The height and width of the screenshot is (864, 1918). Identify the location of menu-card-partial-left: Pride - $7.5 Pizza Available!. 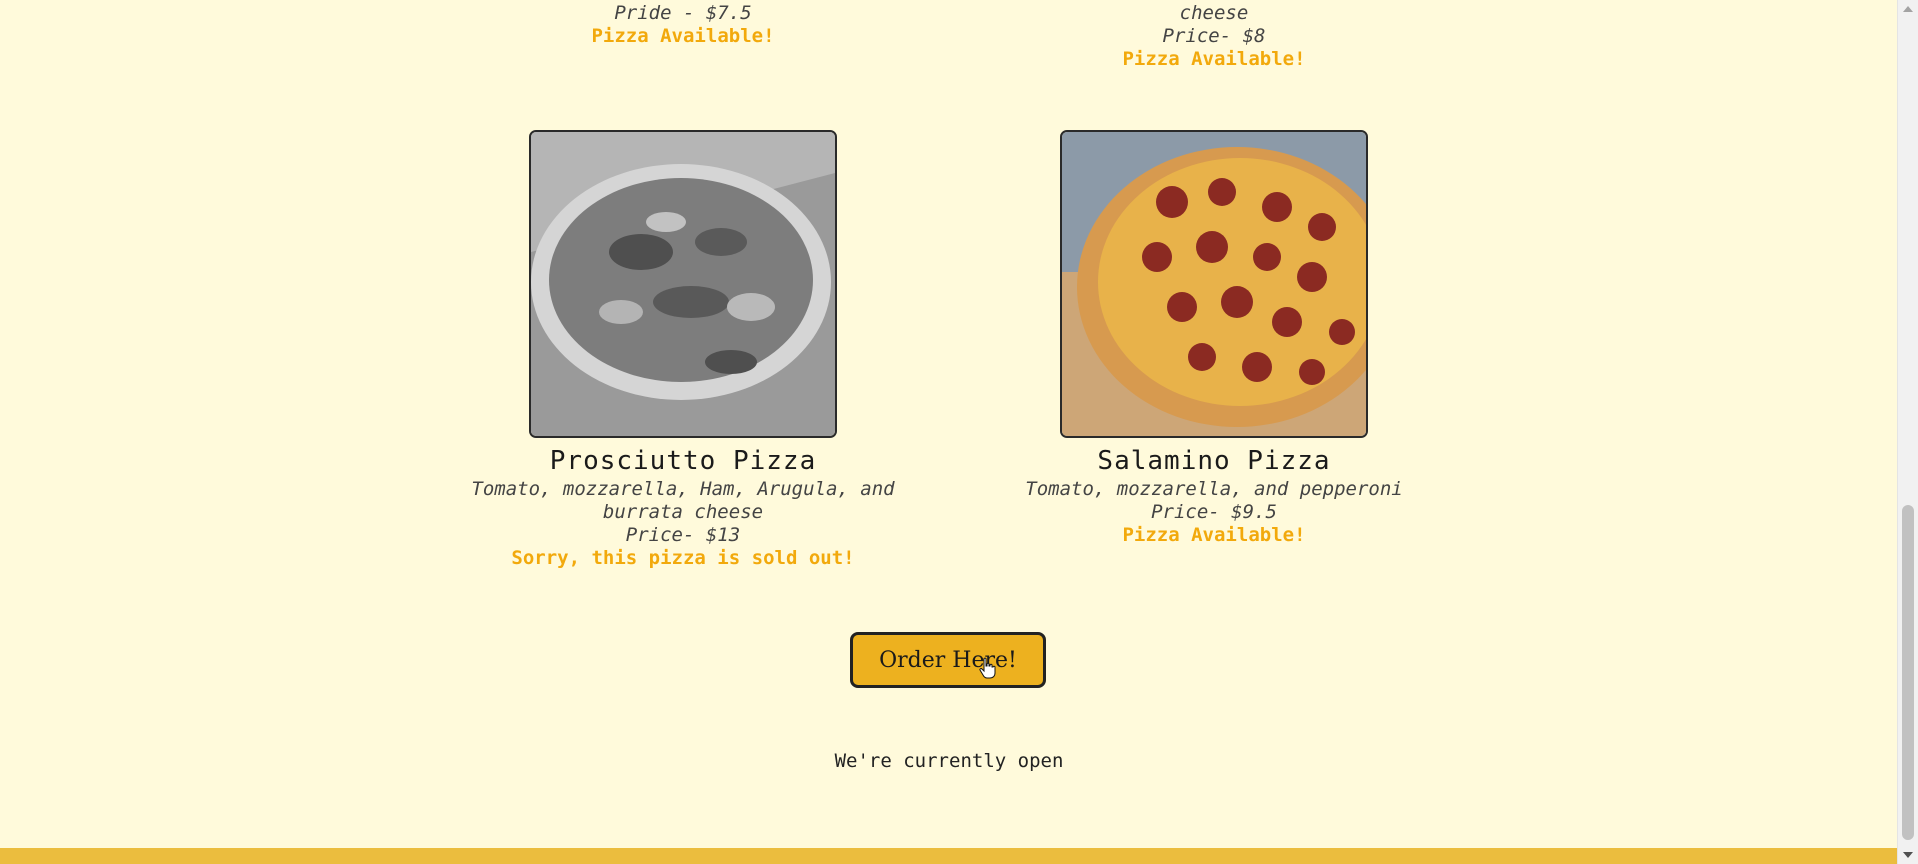
(683, 24).